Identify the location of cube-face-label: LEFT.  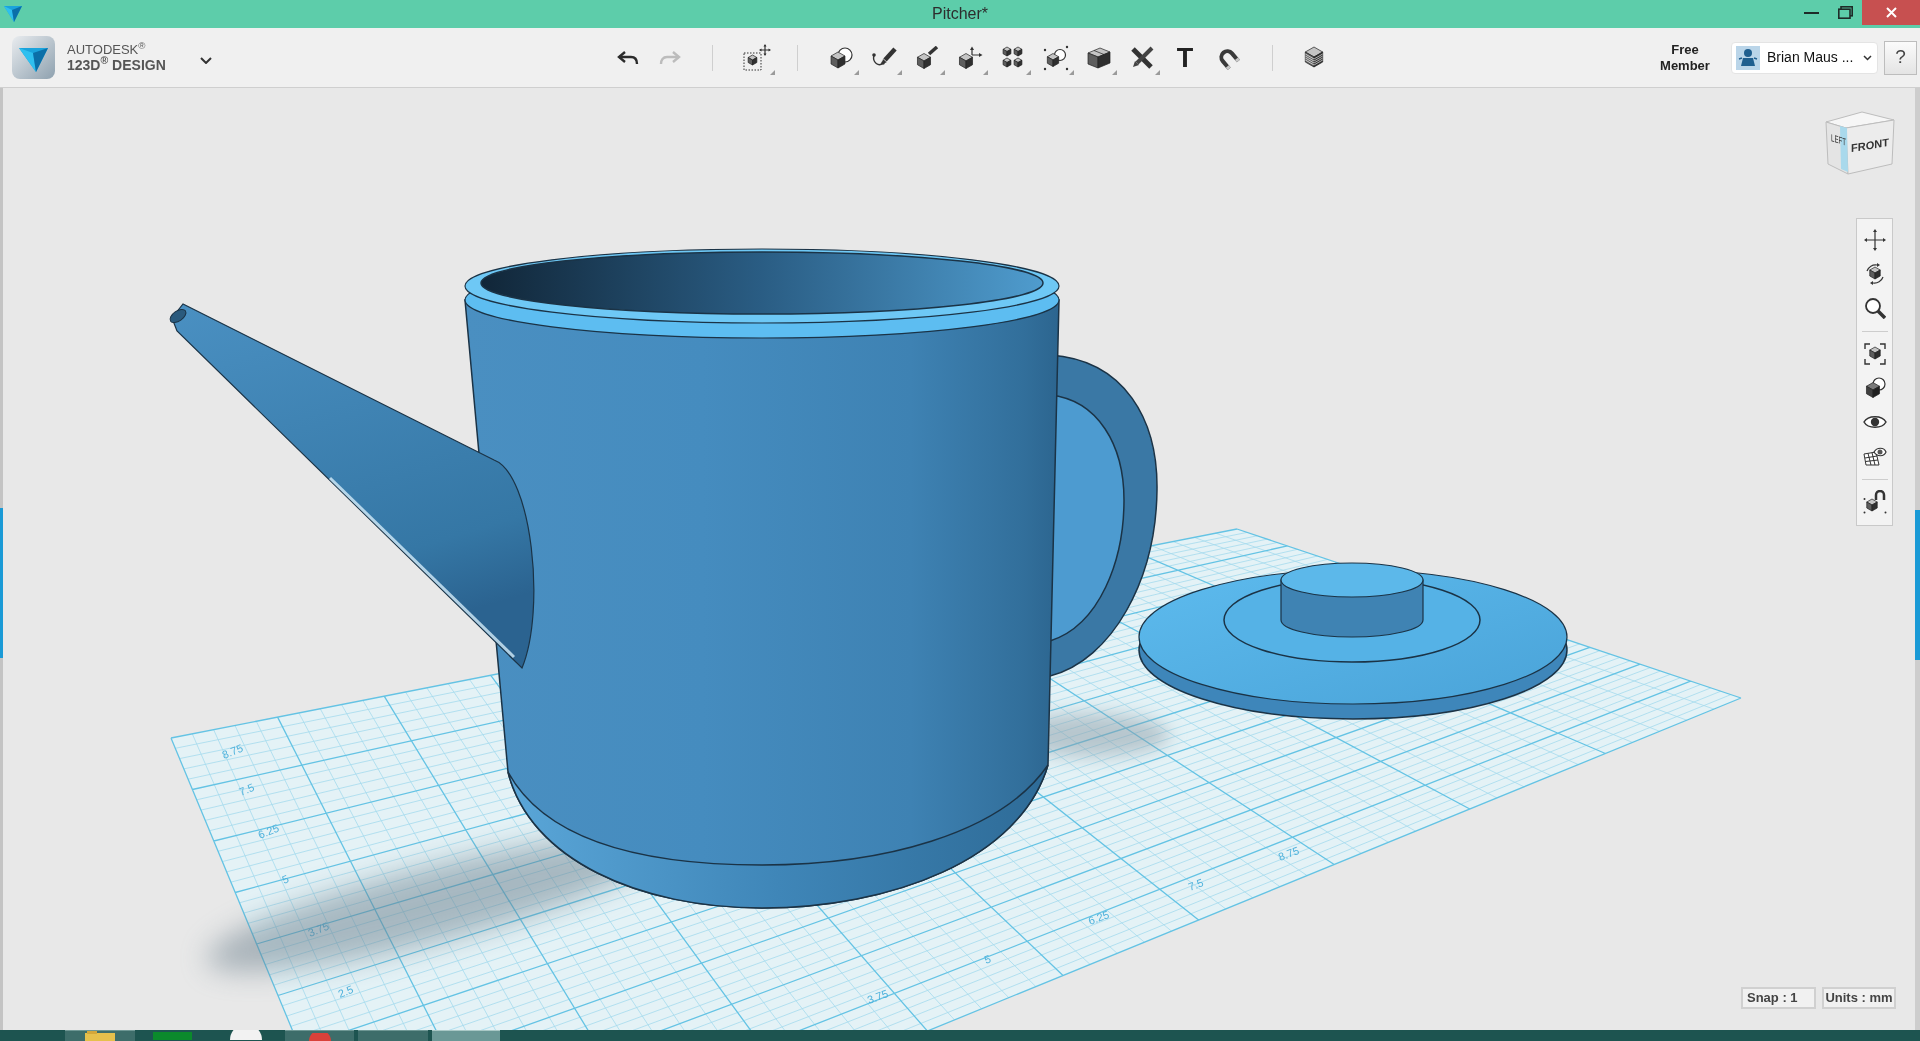
(1839, 139).